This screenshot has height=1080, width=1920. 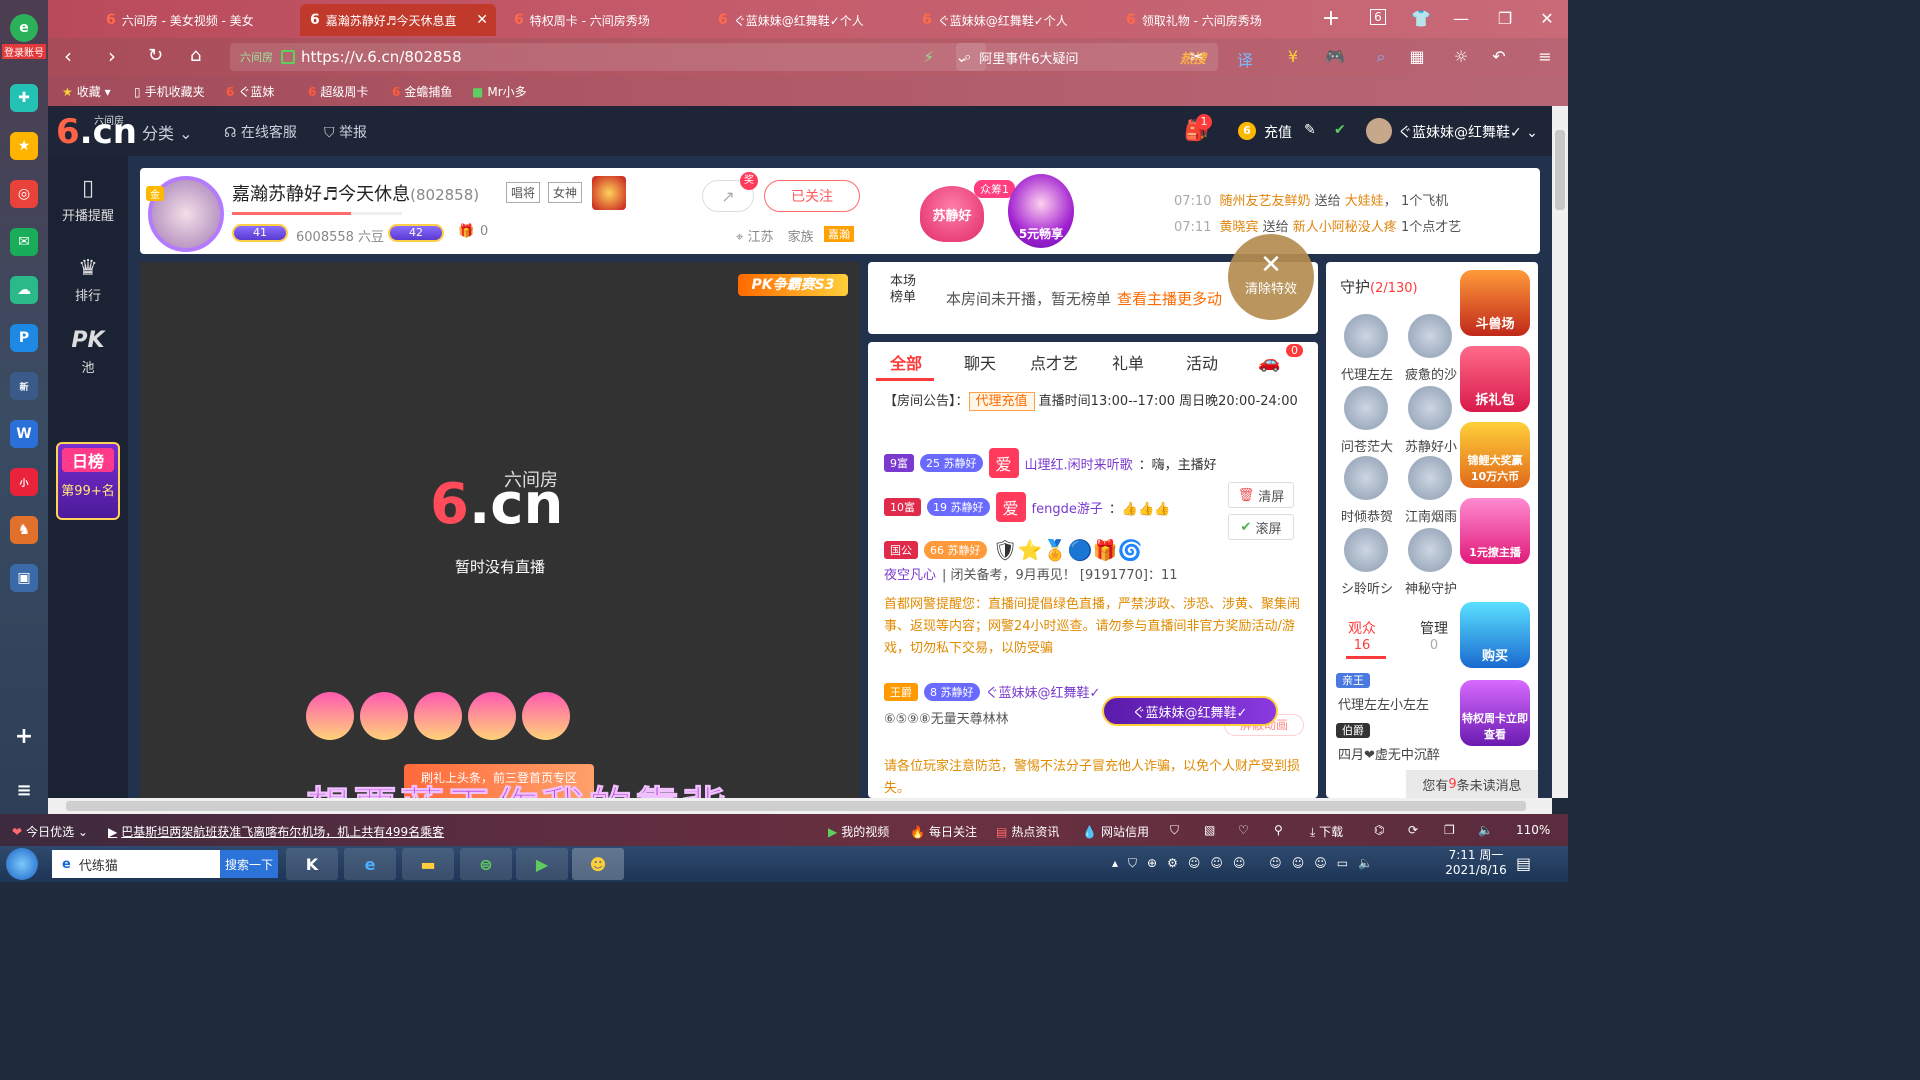 I want to click on scroll-screen-button: ✔ 滚屏, so click(x=1261, y=527).